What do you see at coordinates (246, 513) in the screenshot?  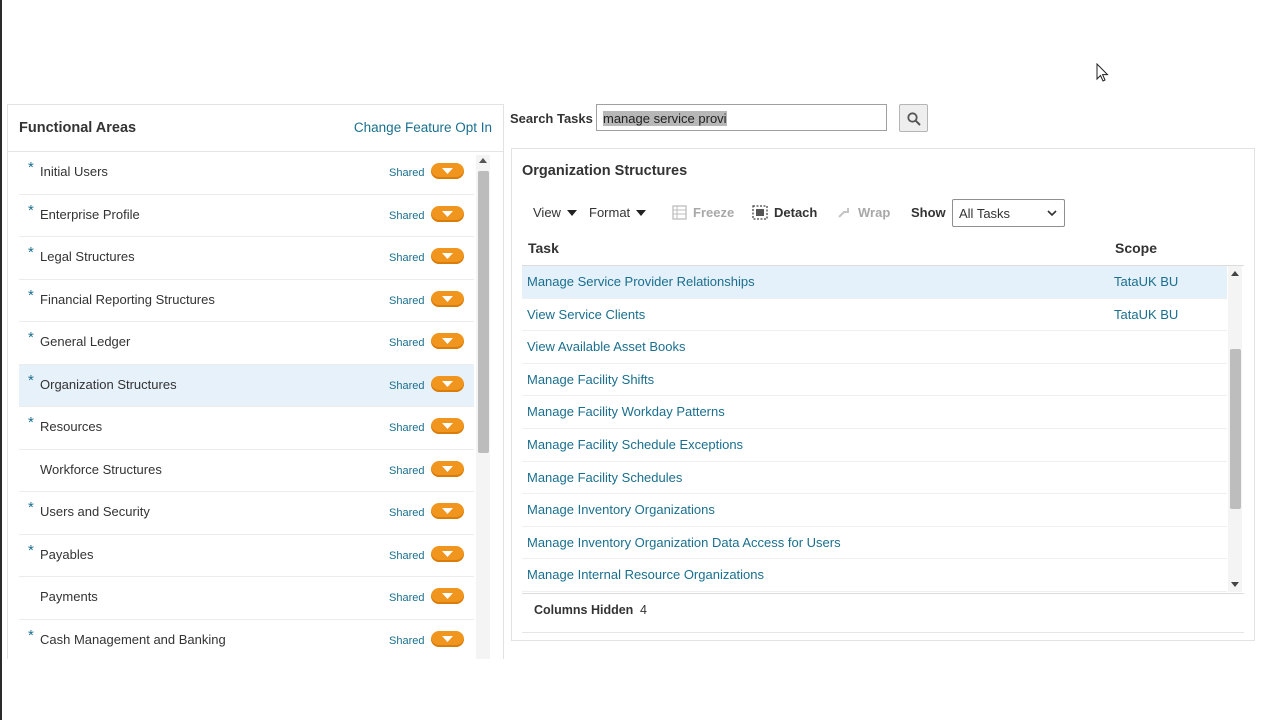 I see `functional-area-item: * Users and Security Shared` at bounding box center [246, 513].